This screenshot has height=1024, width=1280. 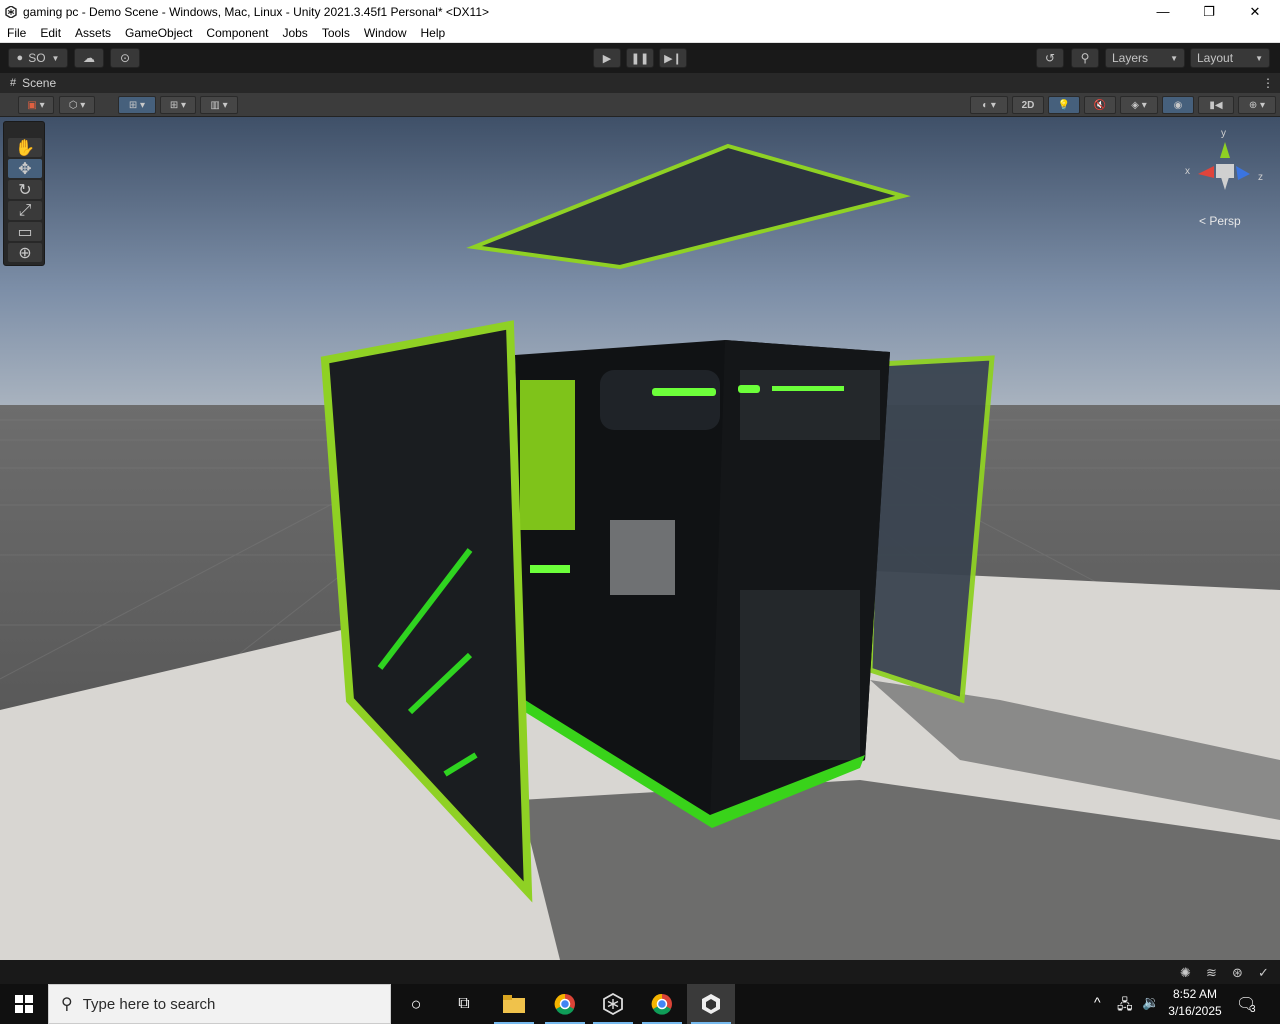 I want to click on history-button: ↺, so click(x=1050, y=58).